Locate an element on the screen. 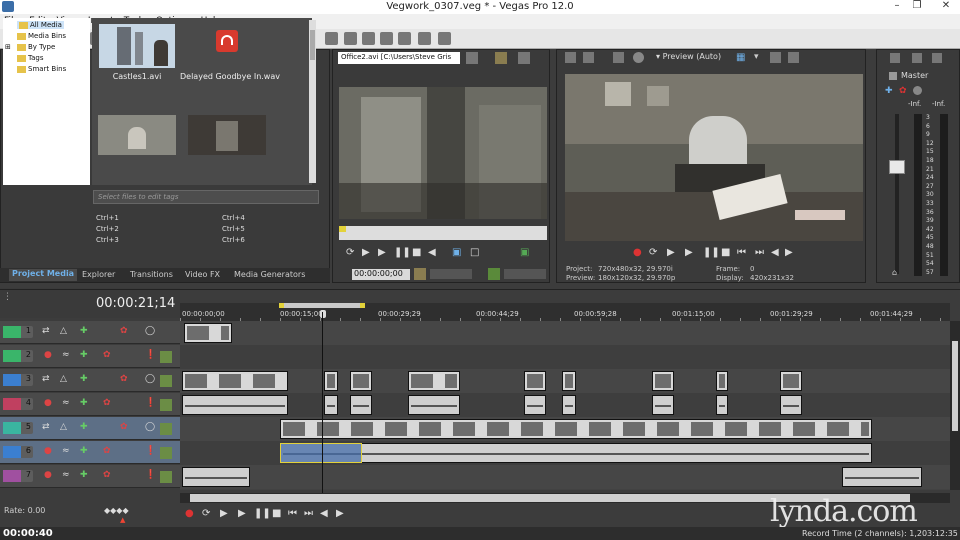  mark-in-icon: ▣ is located at coordinates (456, 252).